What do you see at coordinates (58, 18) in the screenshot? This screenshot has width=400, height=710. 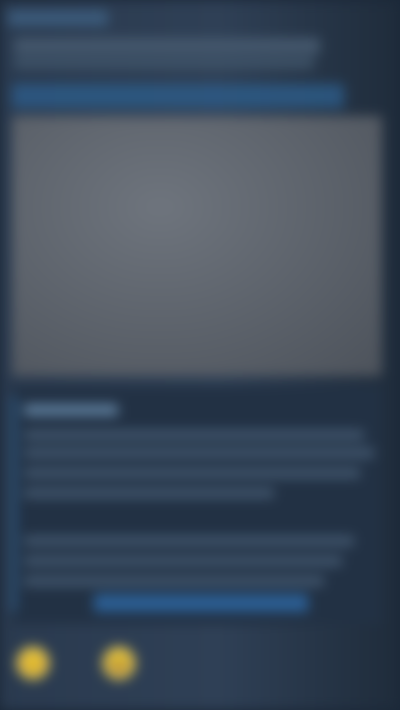 I see `top-tag` at bounding box center [58, 18].